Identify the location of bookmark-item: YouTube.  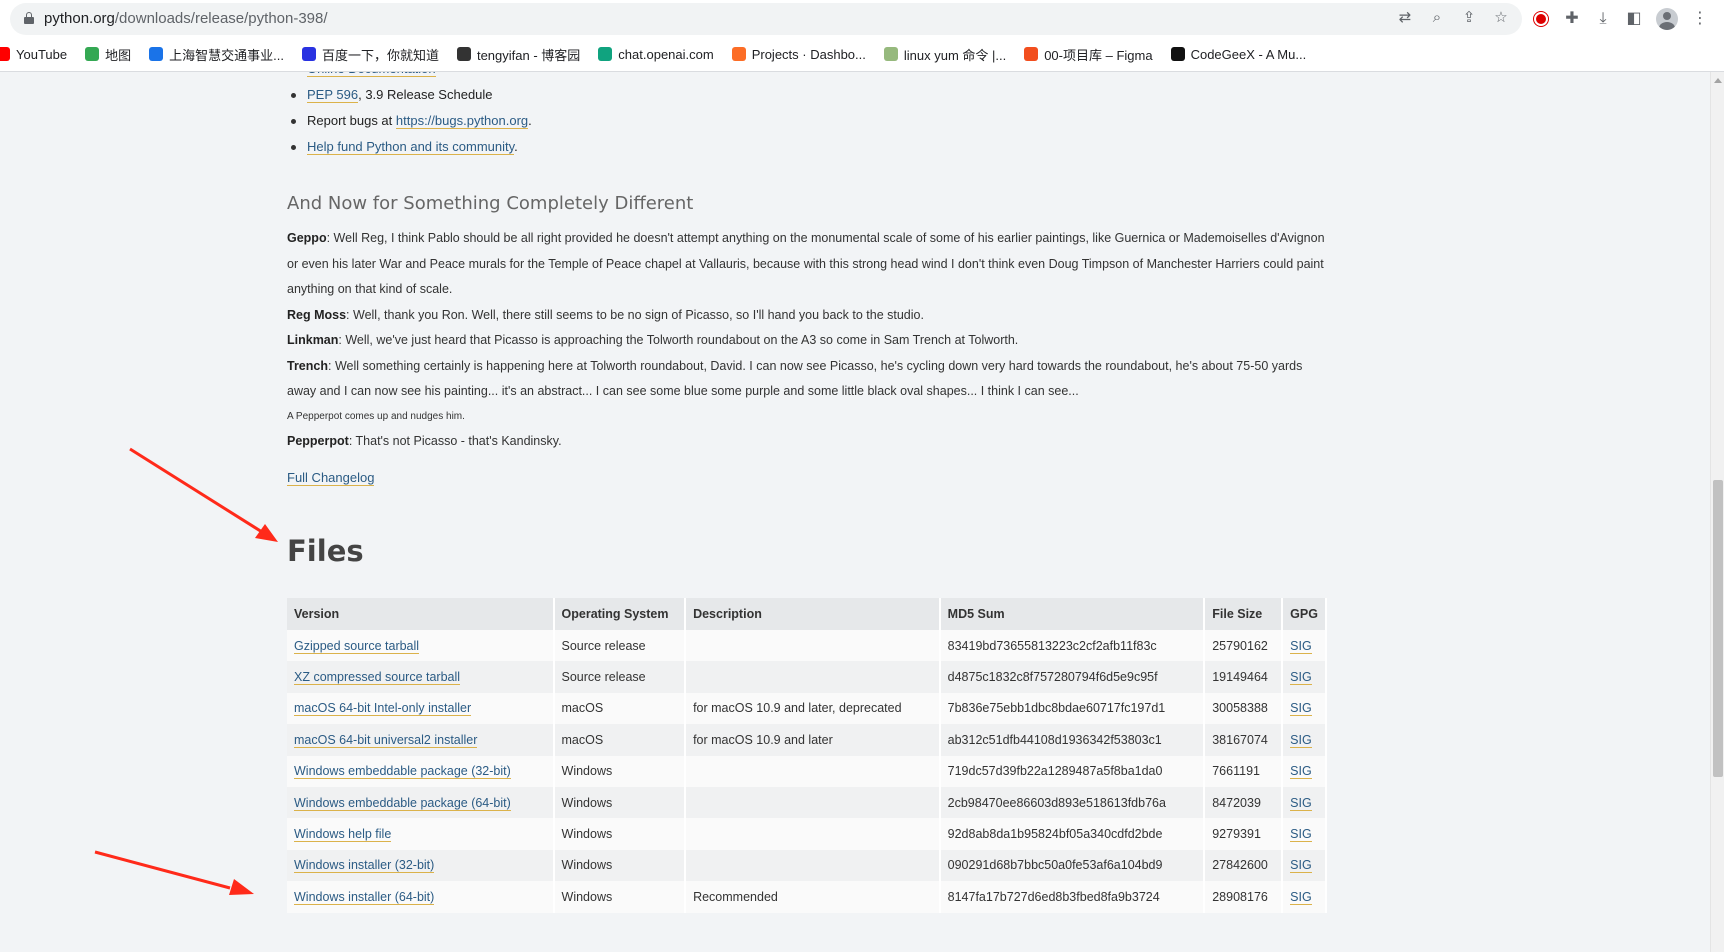
(33, 54).